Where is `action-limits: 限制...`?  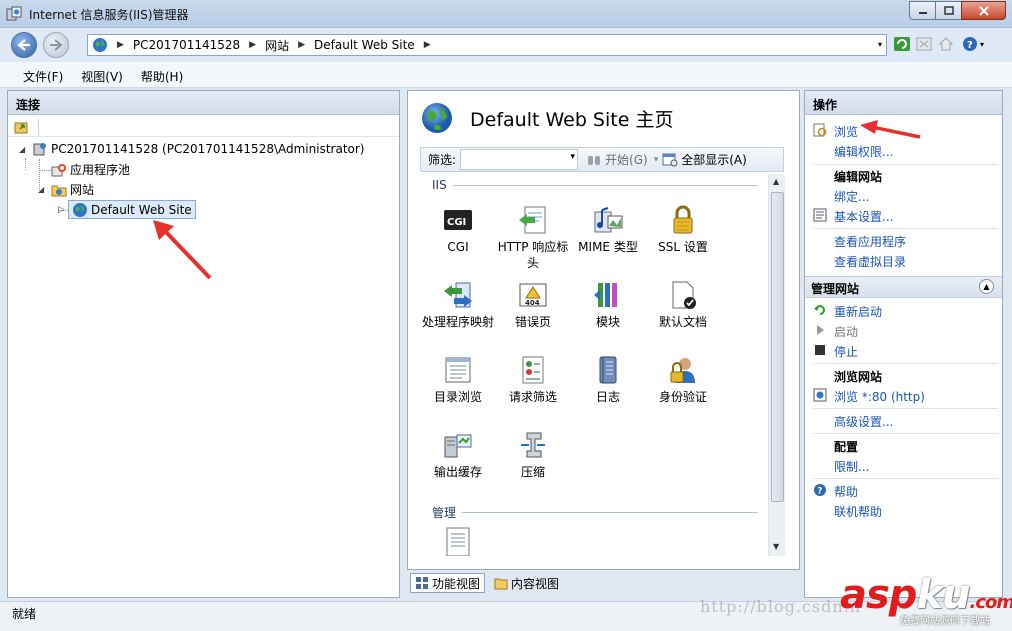
action-limits: 限制... is located at coordinates (851, 466).